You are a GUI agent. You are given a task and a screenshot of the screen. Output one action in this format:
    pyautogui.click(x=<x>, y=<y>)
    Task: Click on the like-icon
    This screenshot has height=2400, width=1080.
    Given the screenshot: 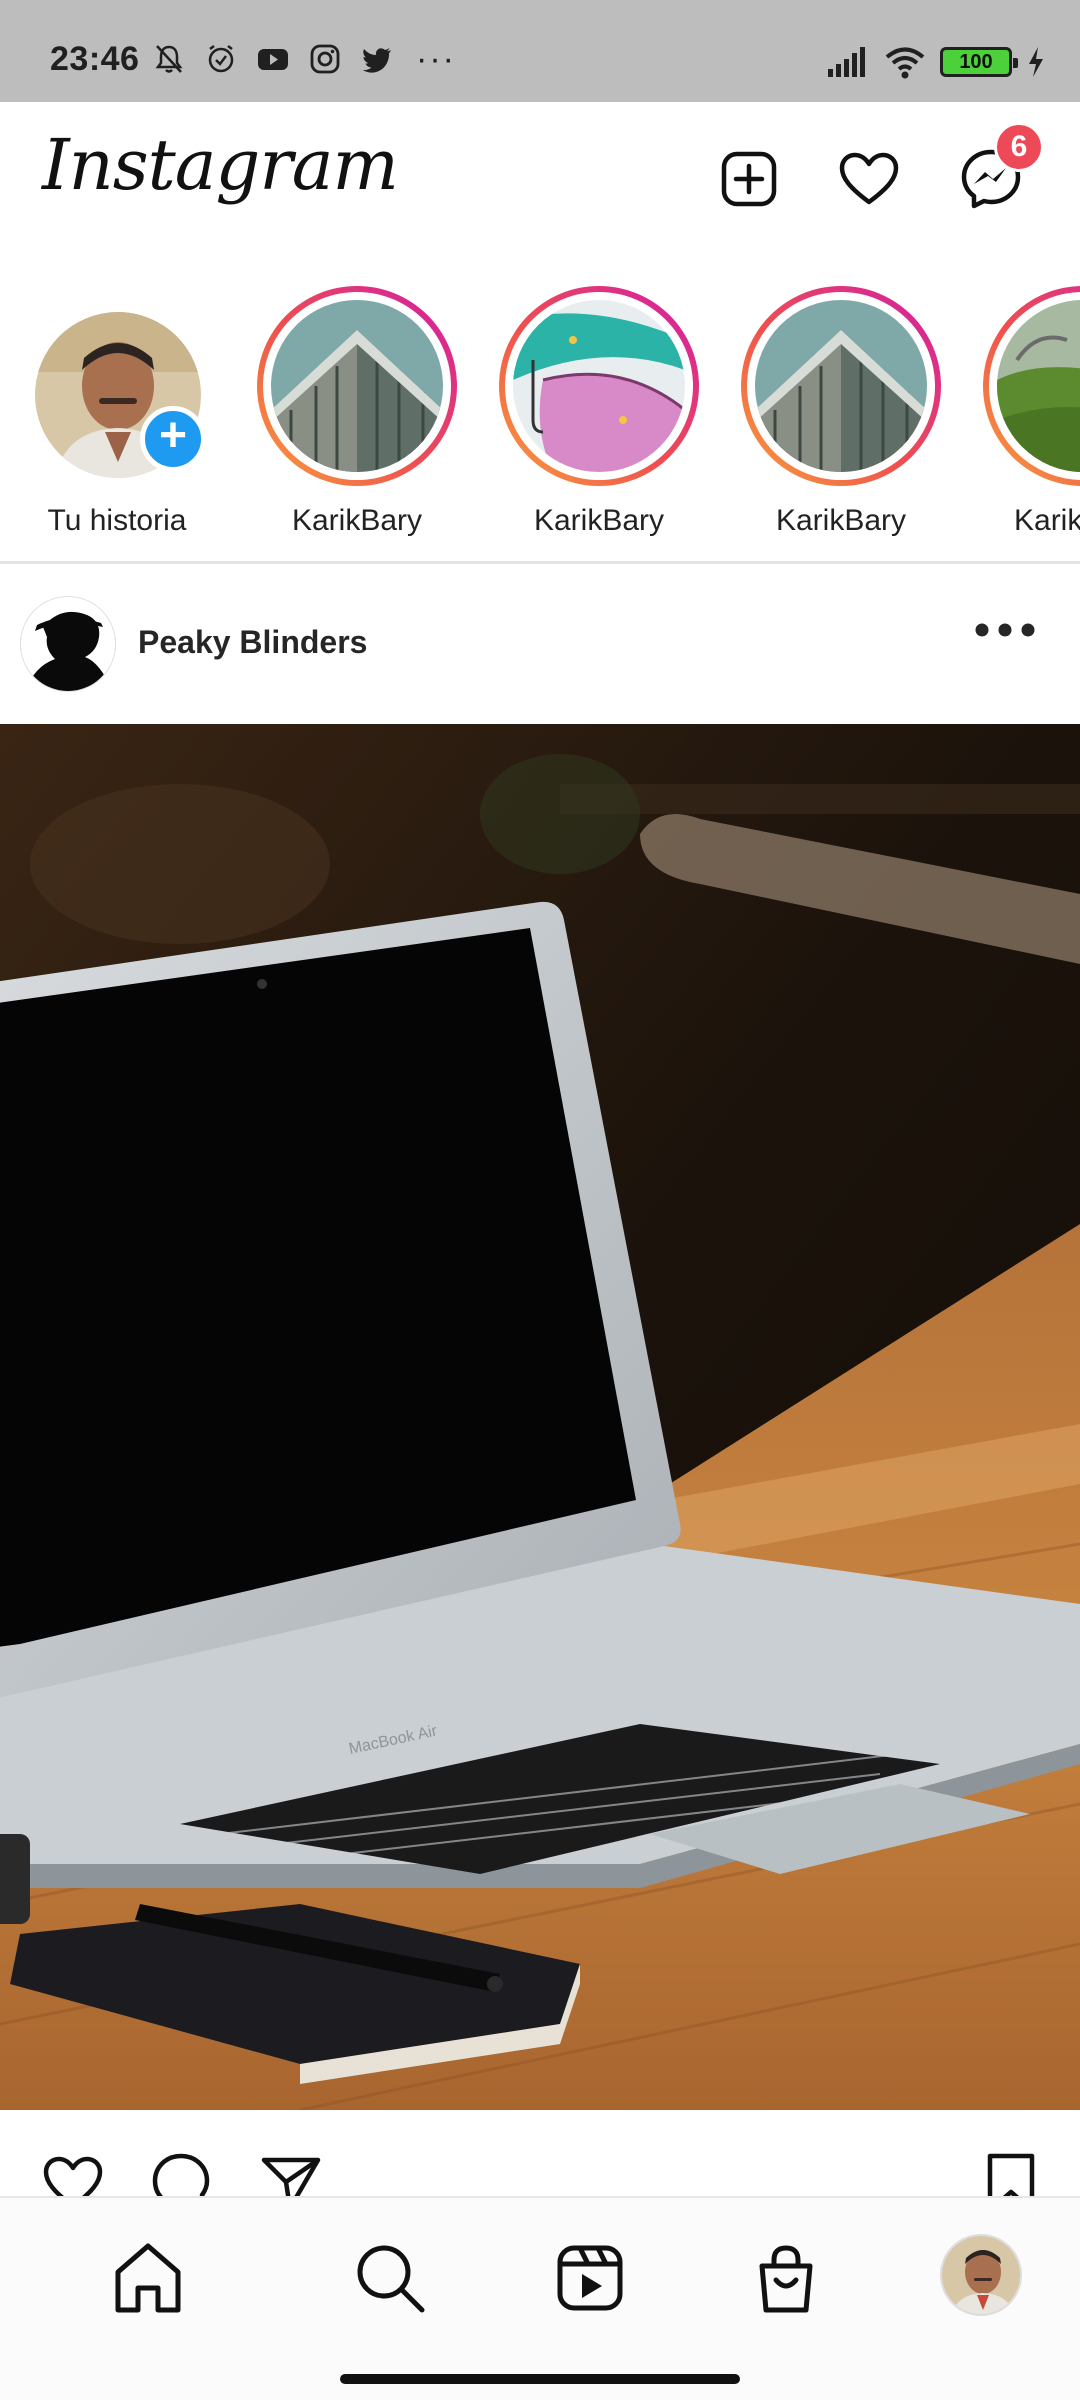 What is the action you would take?
    pyautogui.click(x=73, y=2176)
    